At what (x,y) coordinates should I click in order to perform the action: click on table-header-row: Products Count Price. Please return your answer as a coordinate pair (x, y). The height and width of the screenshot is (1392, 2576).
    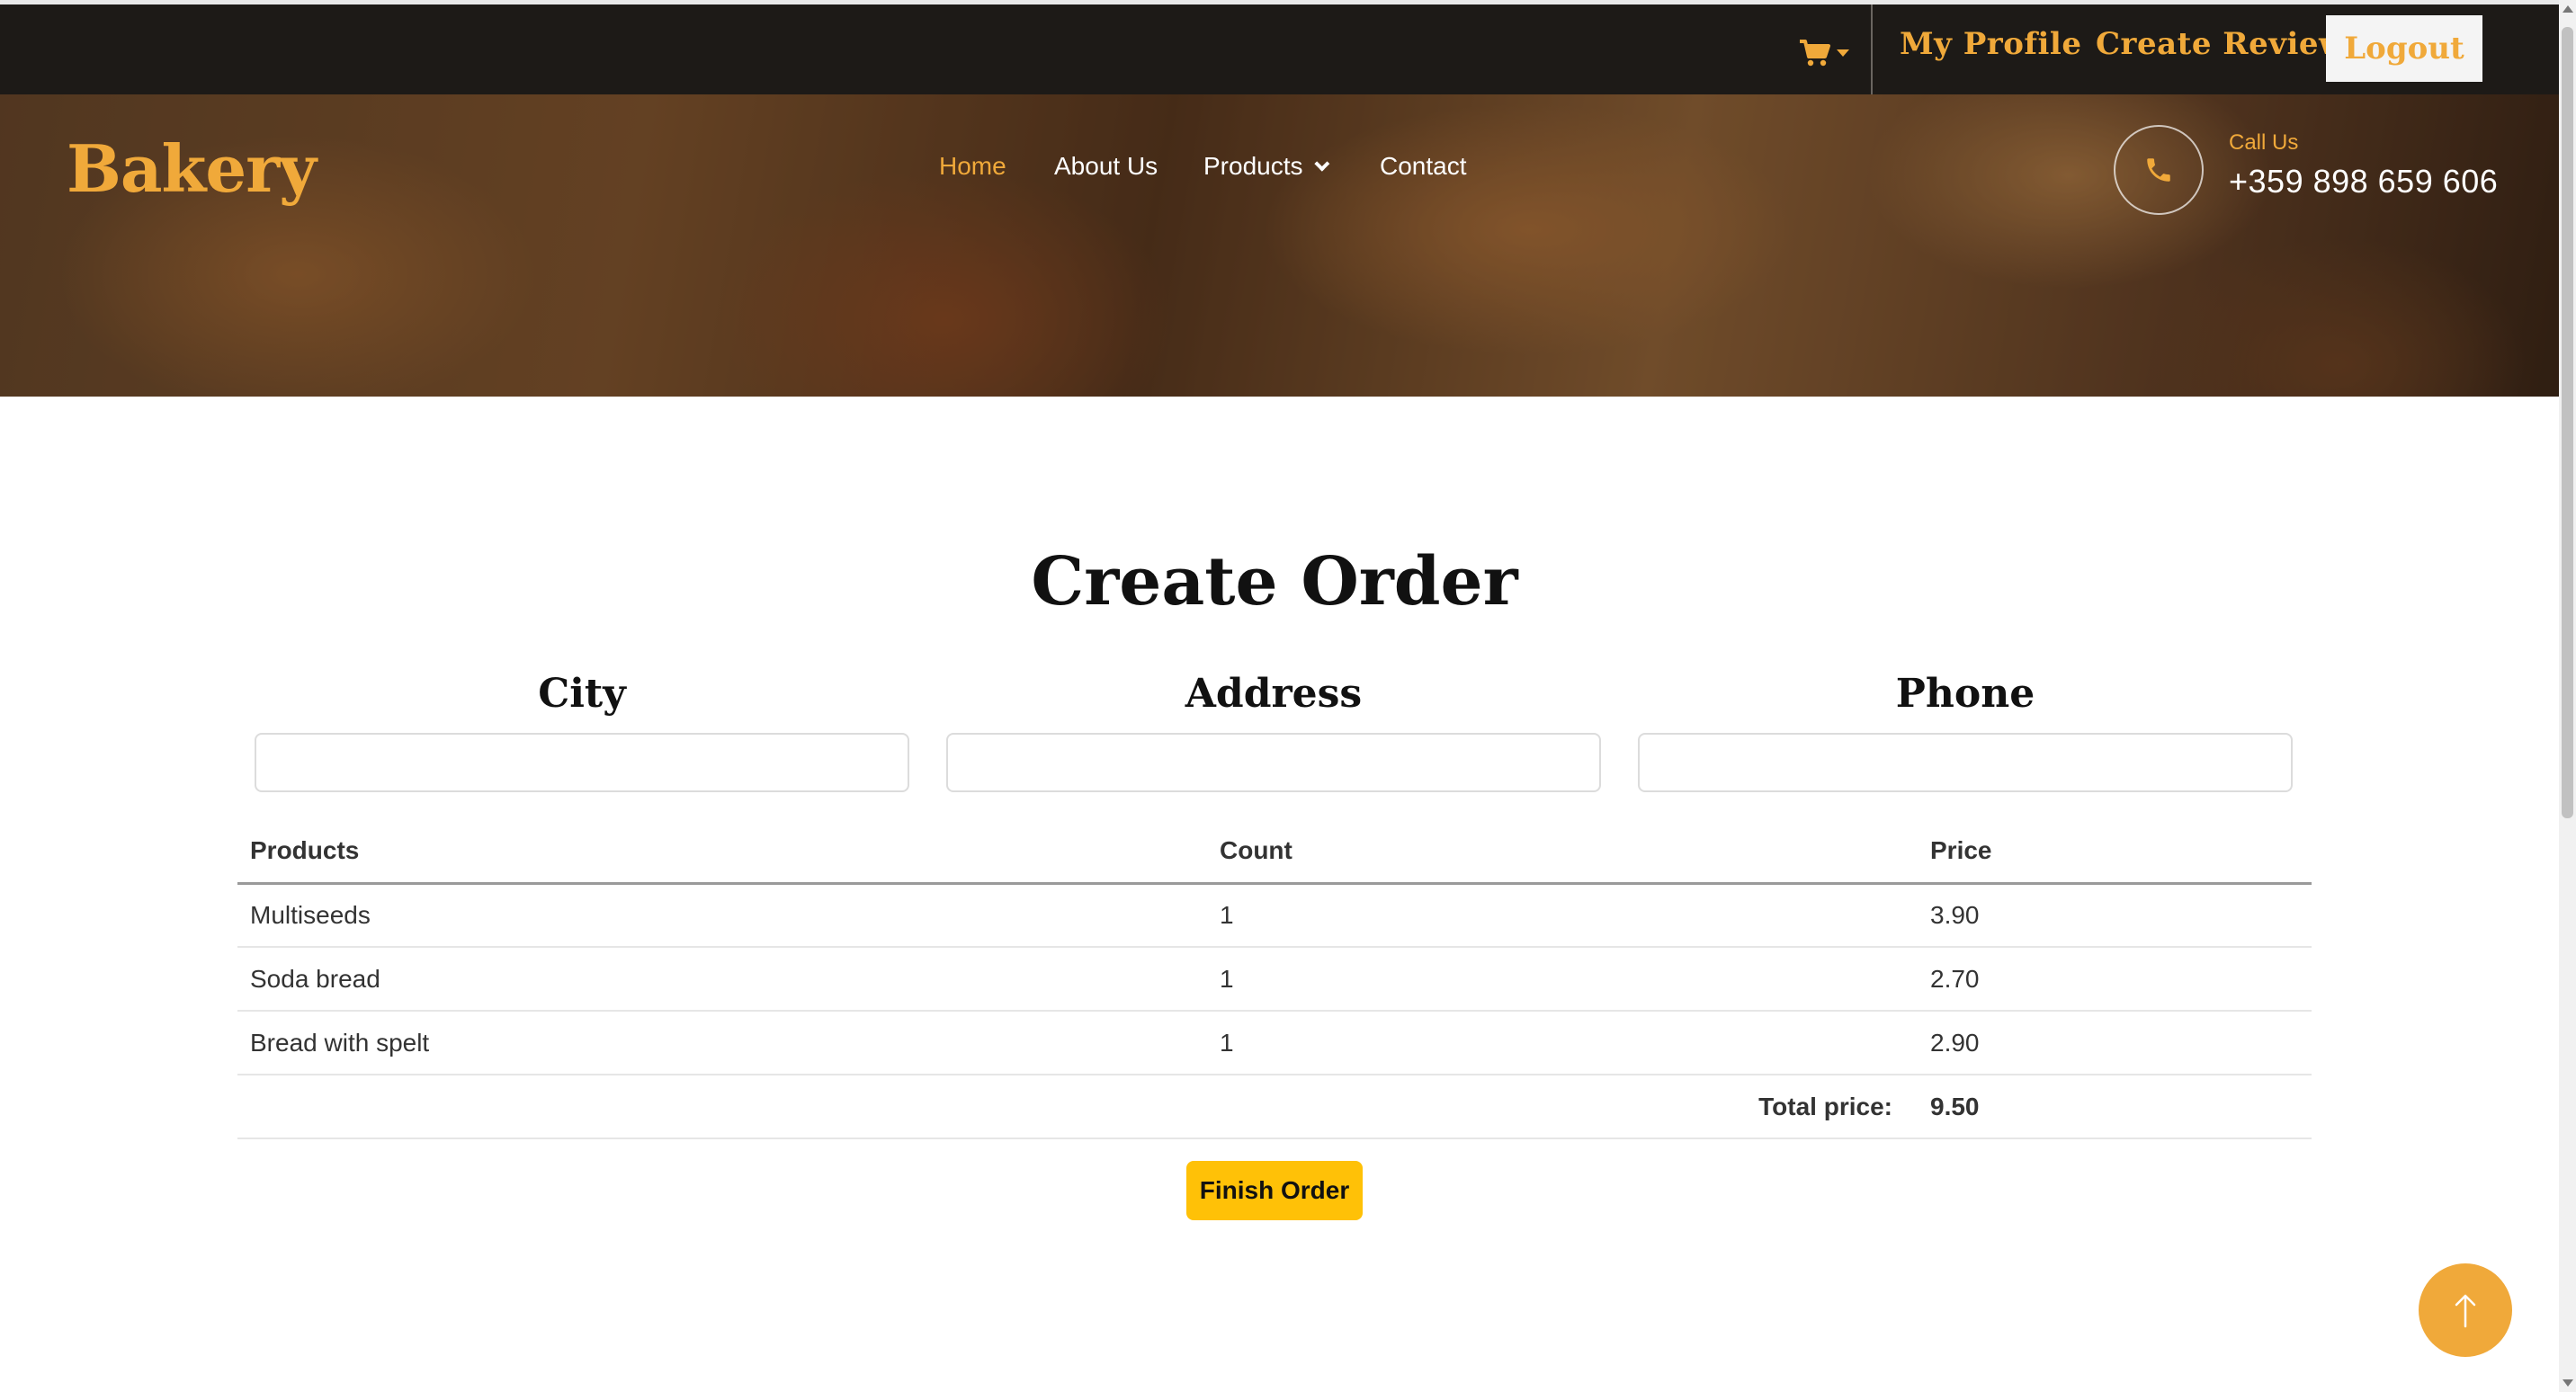
    Looking at the image, I should click on (1274, 852).